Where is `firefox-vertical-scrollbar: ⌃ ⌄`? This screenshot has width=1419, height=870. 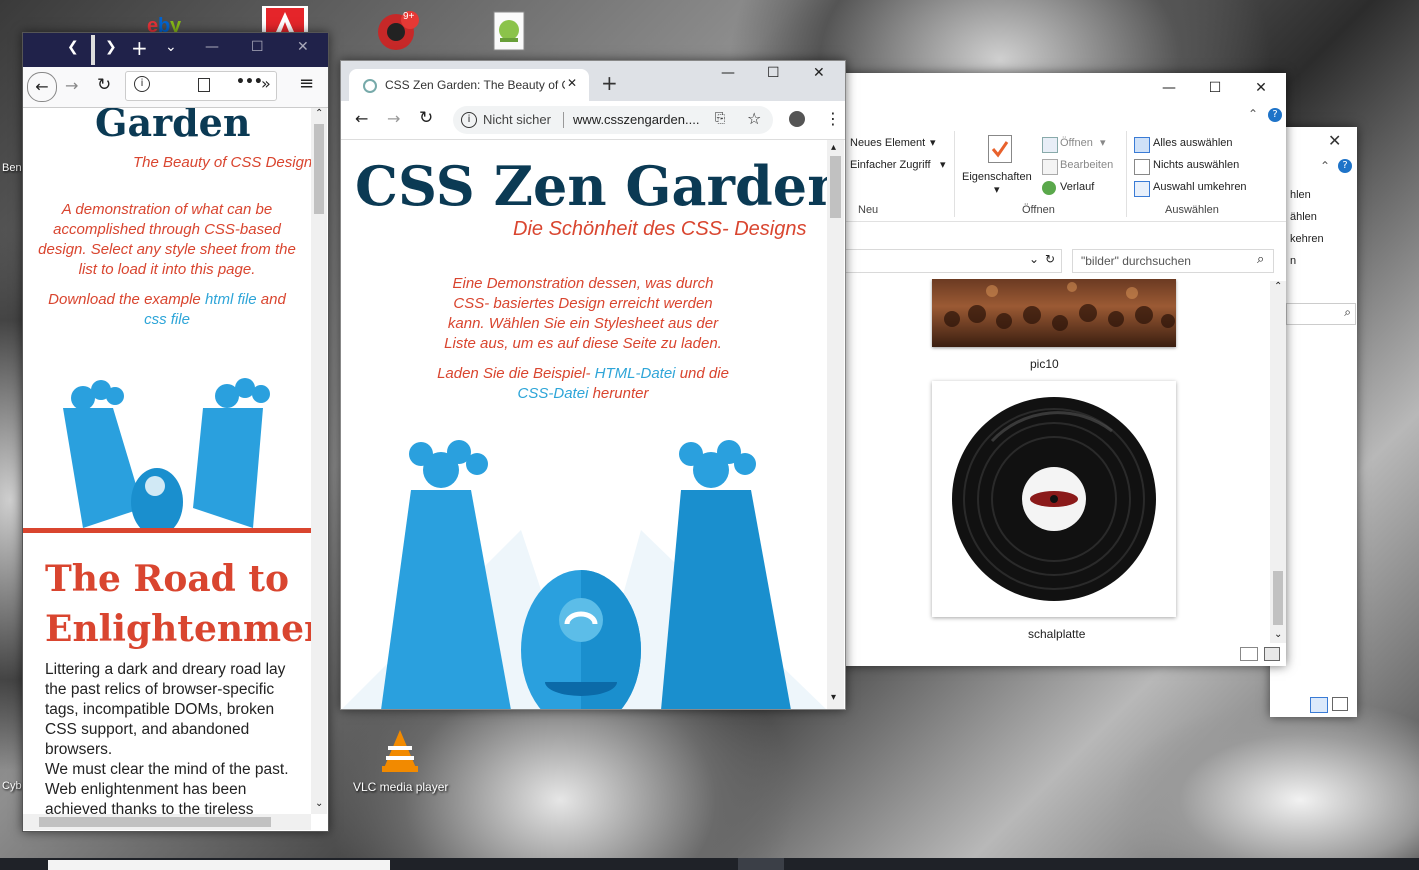 firefox-vertical-scrollbar: ⌃ ⌄ is located at coordinates (319, 461).